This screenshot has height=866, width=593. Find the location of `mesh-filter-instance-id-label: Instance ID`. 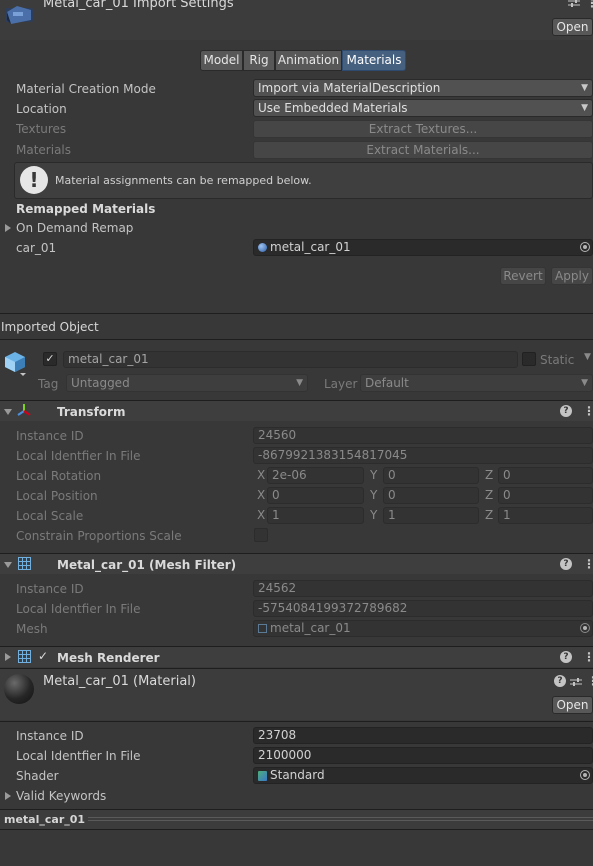

mesh-filter-instance-id-label: Instance ID is located at coordinates (50, 589).